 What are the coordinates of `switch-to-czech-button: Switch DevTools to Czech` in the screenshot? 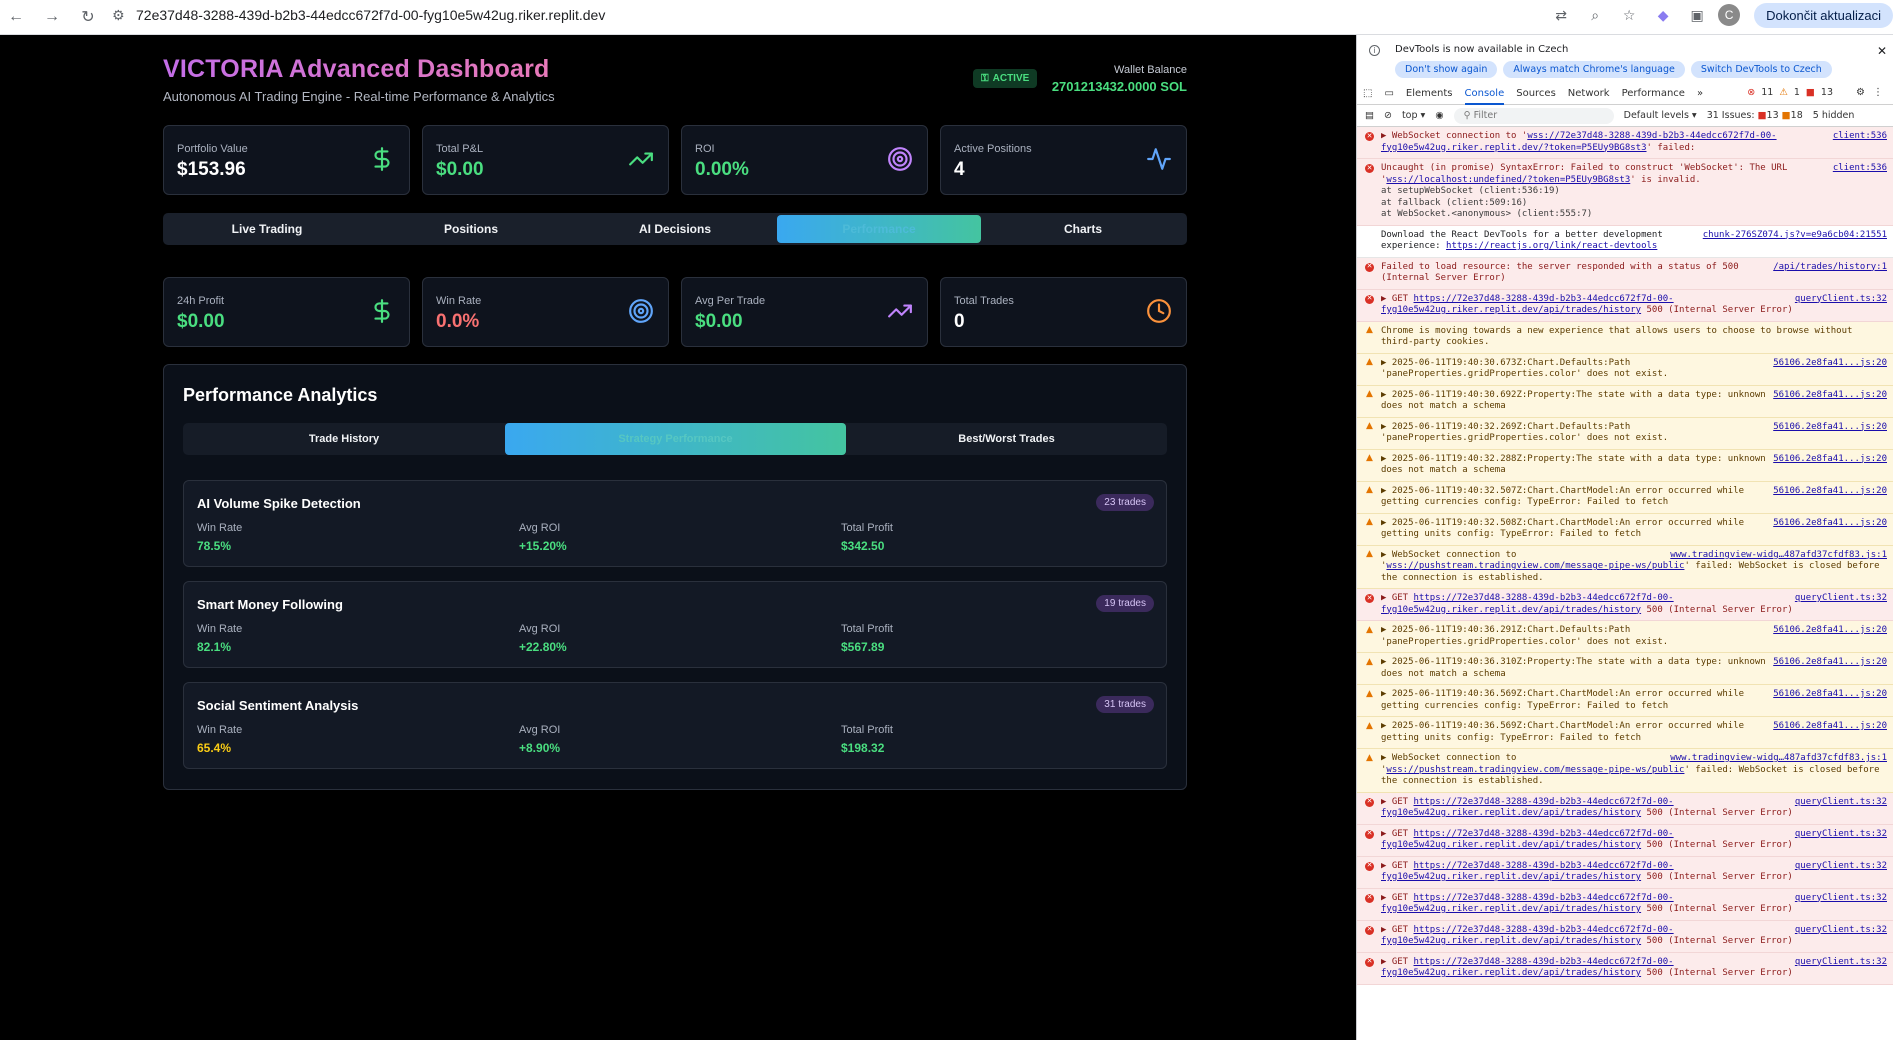 It's located at (1761, 69).